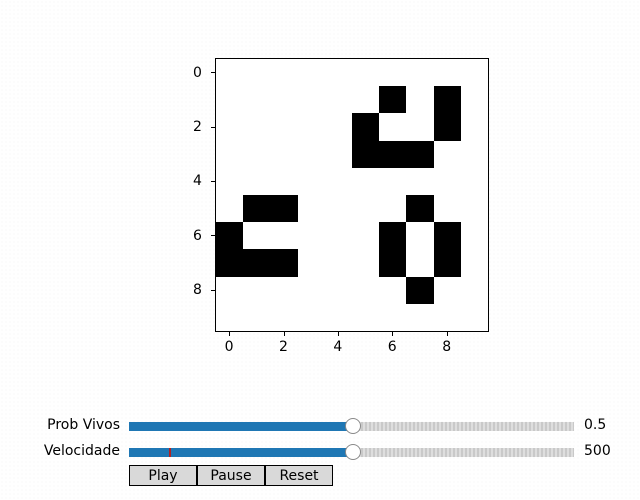 The height and width of the screenshot is (500, 640). What do you see at coordinates (197, 72) in the screenshot?
I see `y-tick-label: 0` at bounding box center [197, 72].